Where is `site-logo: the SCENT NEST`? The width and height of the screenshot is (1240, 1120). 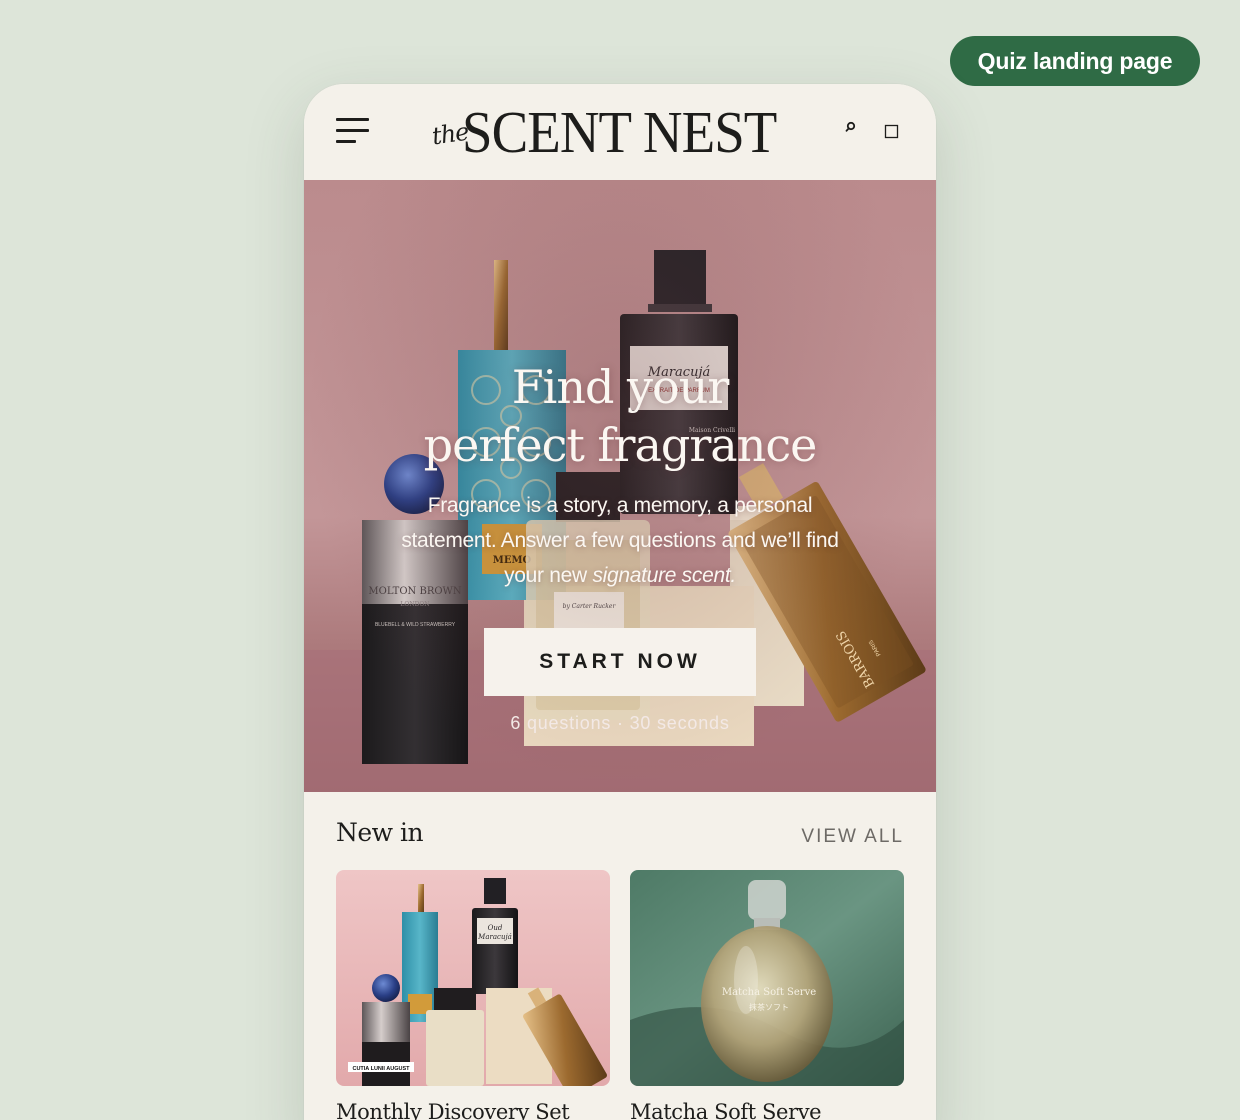
site-logo: the SCENT NEST is located at coordinates (608, 133).